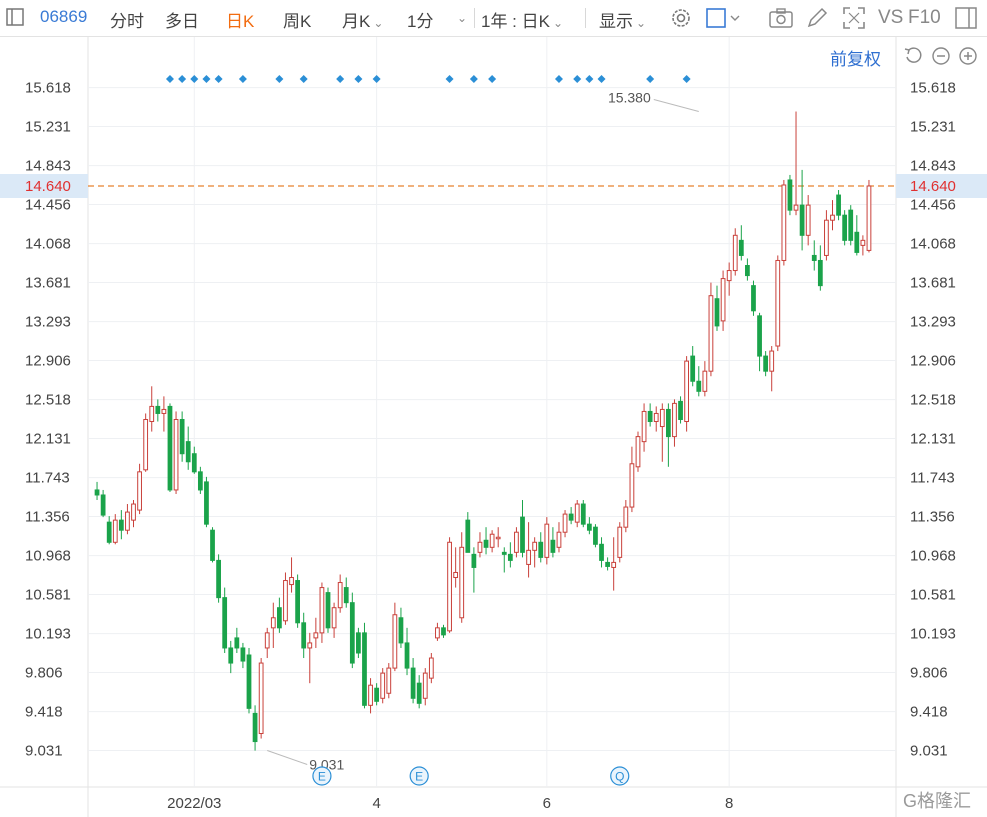  I want to click on display-menu: 显示 ⌄, so click(622, 19).